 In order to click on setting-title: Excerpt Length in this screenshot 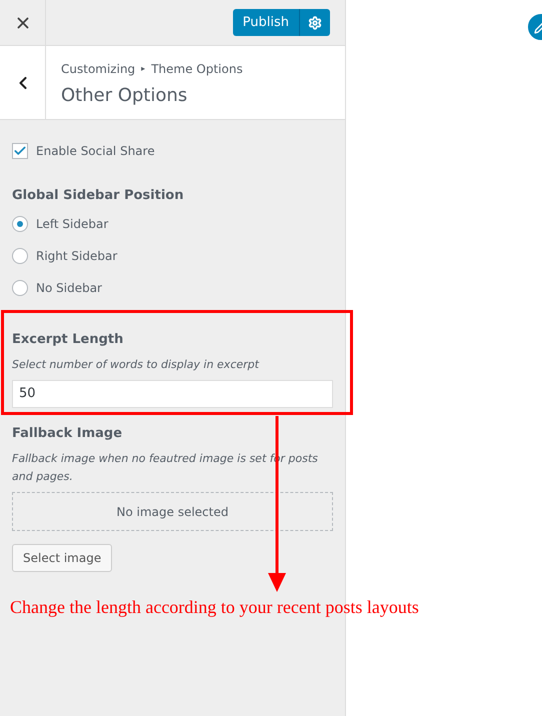, I will do `click(68, 339)`.